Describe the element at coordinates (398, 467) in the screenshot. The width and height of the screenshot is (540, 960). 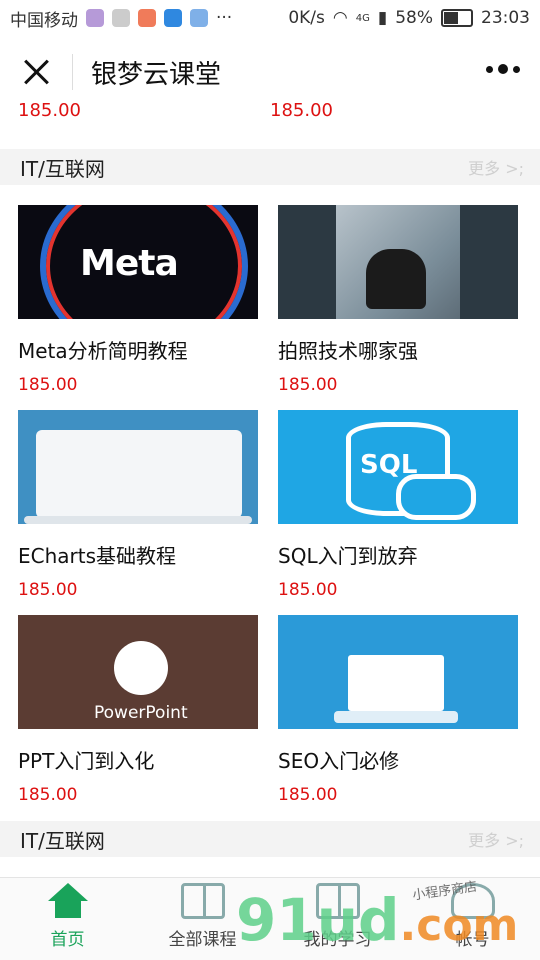
I see `course-thumbnail: SQL` at that location.